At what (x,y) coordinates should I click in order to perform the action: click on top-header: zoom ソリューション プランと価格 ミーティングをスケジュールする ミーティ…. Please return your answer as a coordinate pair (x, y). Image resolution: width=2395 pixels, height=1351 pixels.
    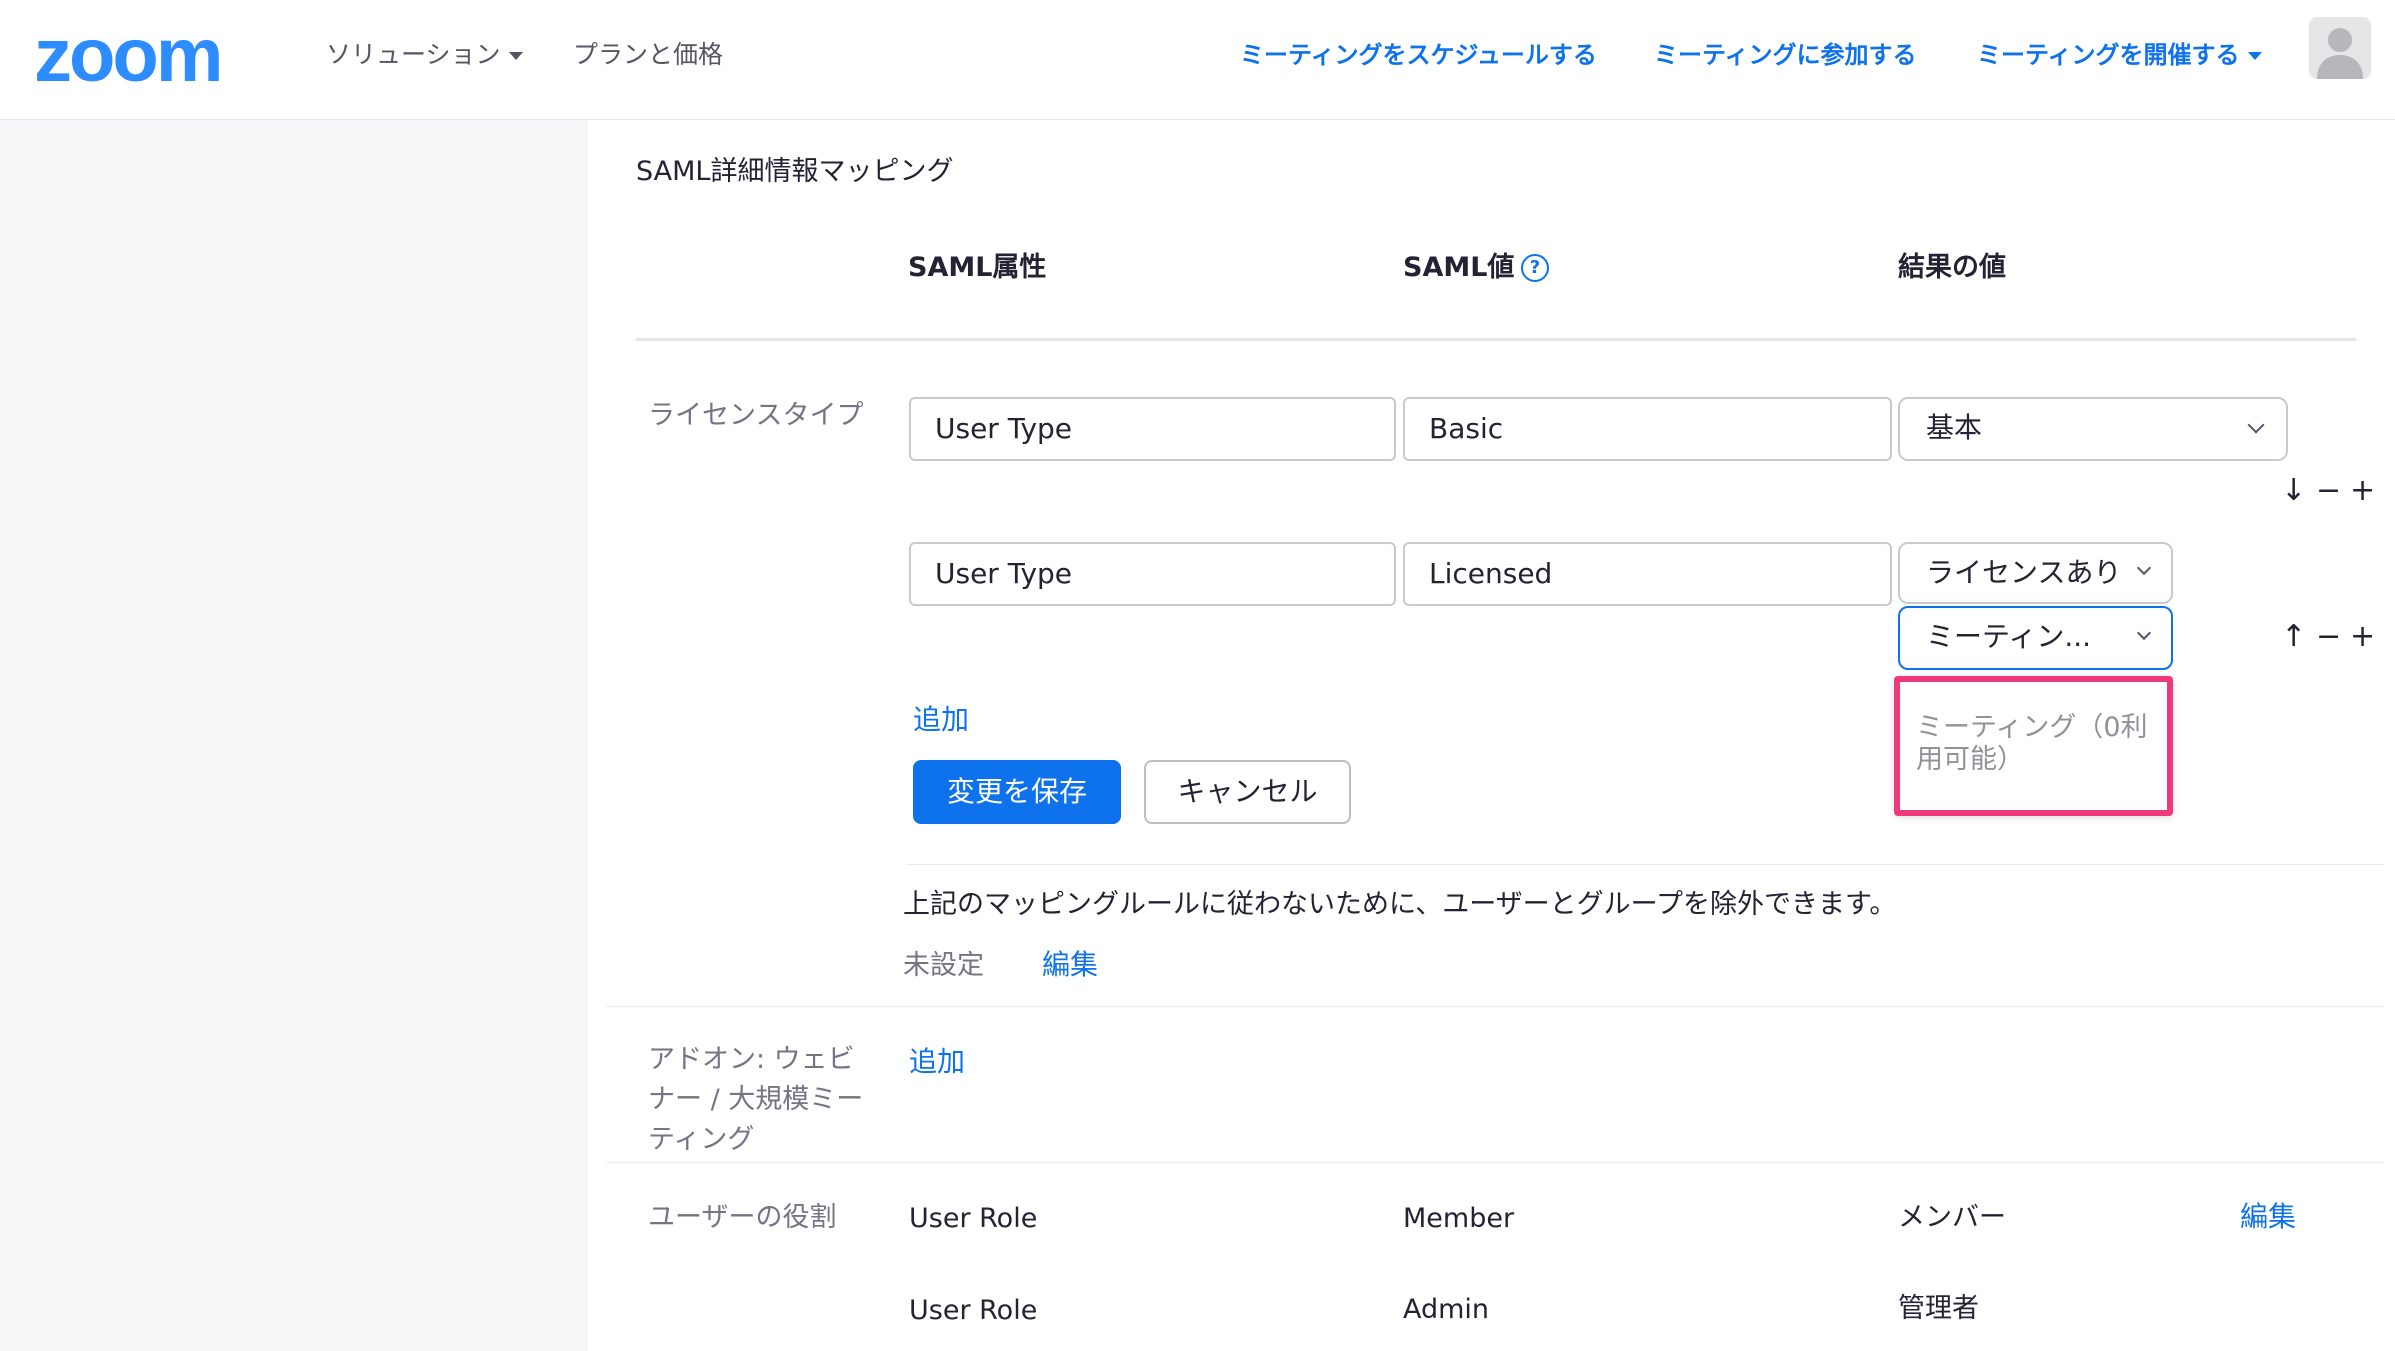
    Looking at the image, I should click on (1197, 60).